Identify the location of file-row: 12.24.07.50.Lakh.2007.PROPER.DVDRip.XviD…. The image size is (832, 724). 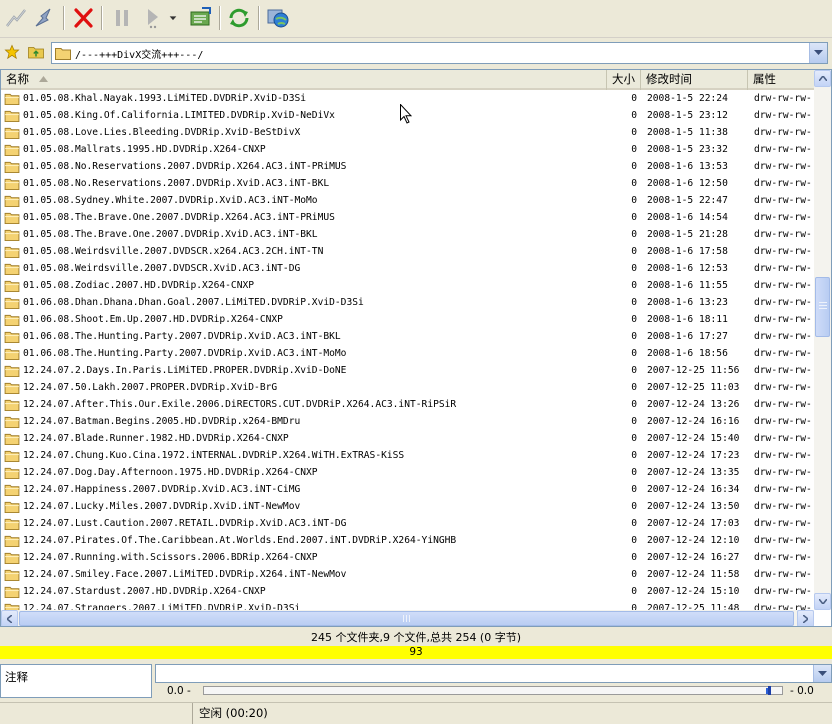
(407, 387).